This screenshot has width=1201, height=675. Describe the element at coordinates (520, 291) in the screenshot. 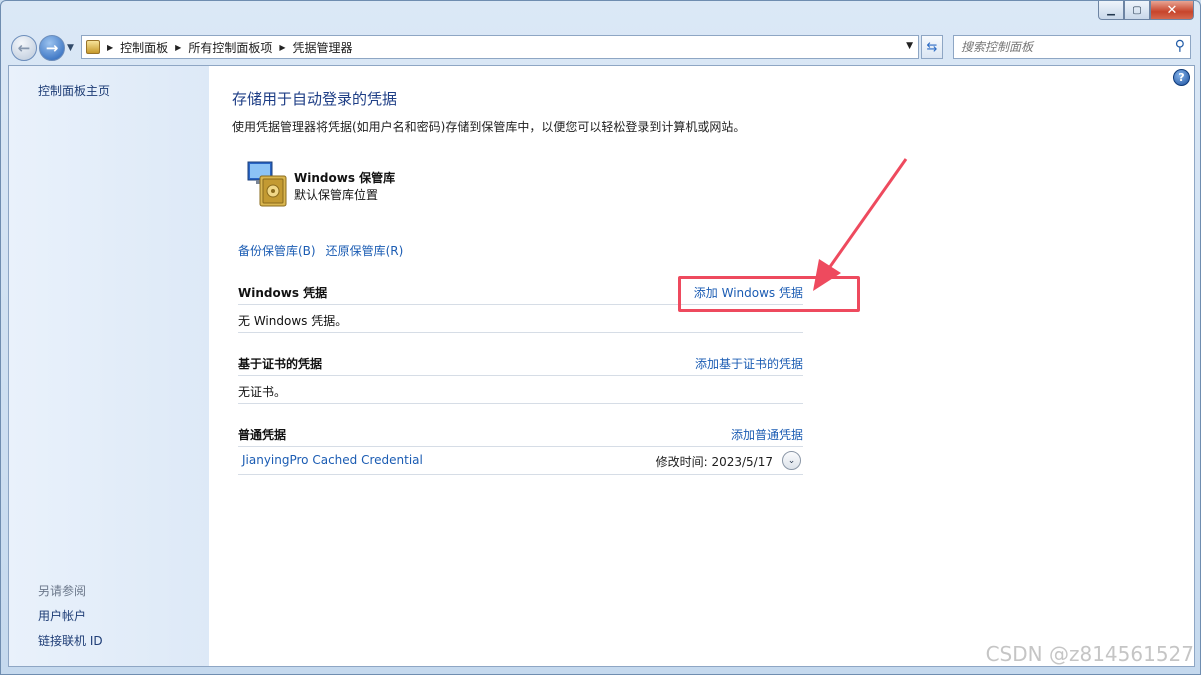

I see `section-header: Windows 凭据 添加 Windows 凭据` at that location.